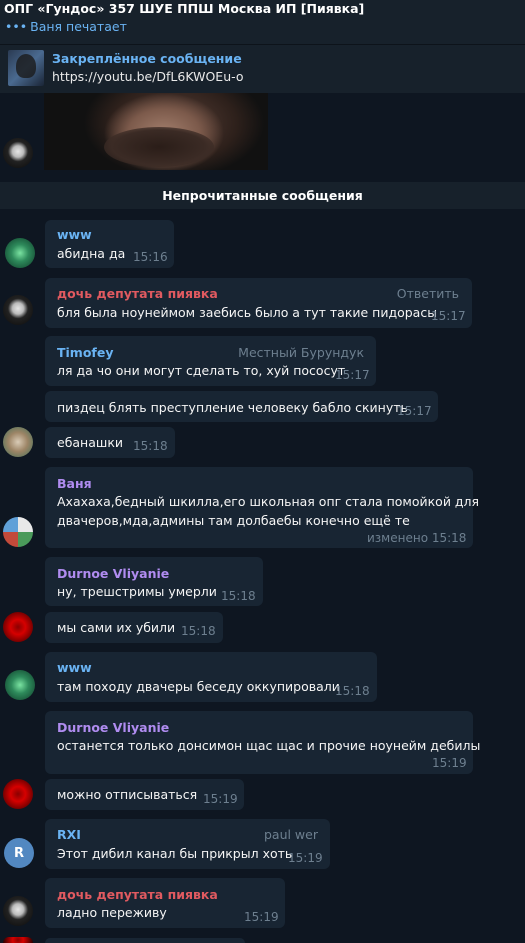 Image resolution: width=525 pixels, height=943 pixels. Describe the element at coordinates (148, 76) in the screenshot. I see `pinned-link: https://youtu.be/DfL6KWOEu-o` at that location.